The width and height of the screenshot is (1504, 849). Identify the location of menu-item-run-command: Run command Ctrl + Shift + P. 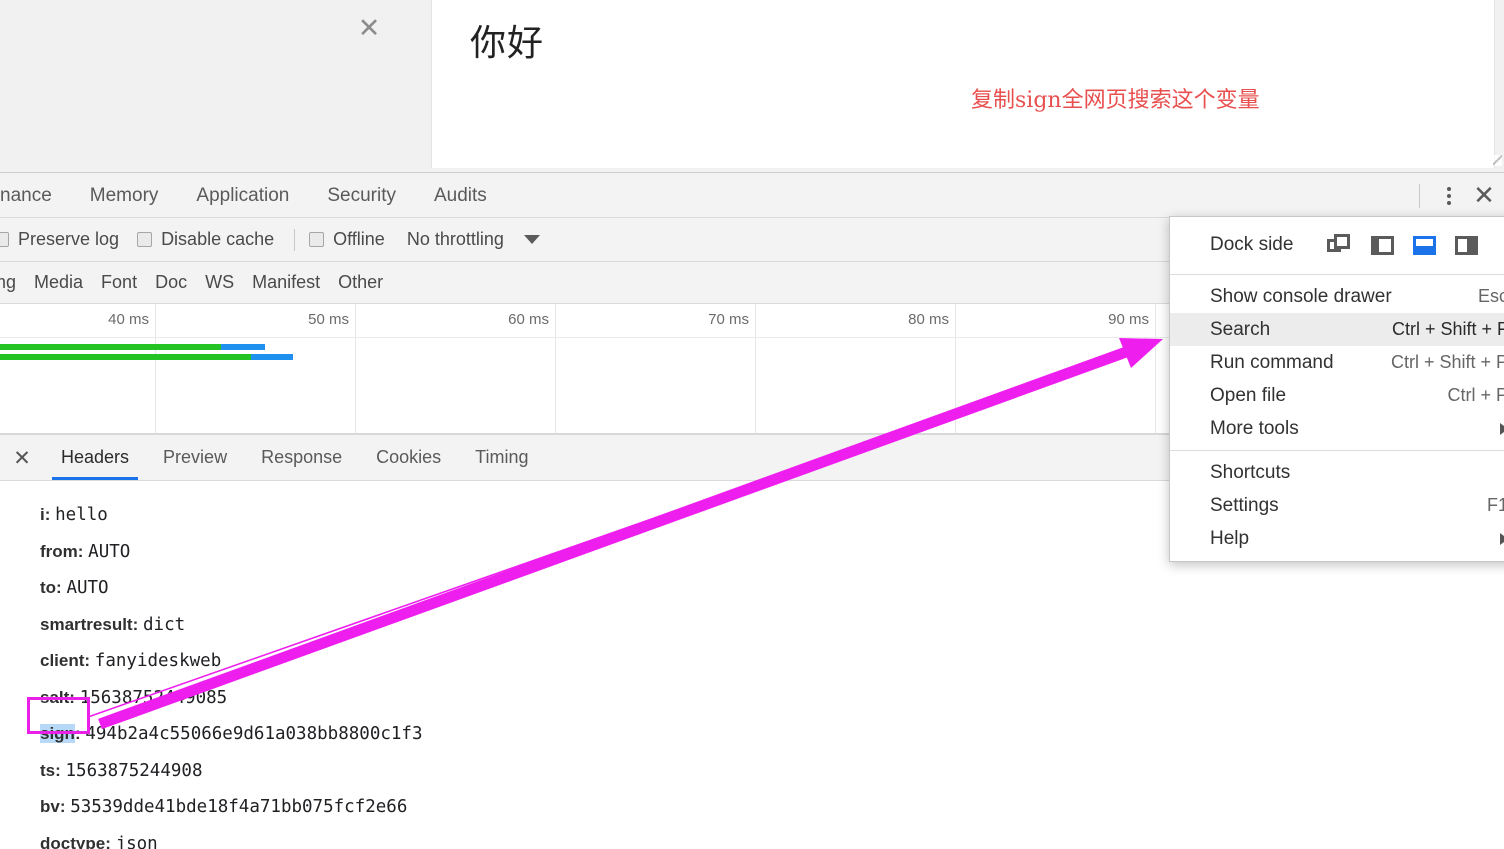
(1337, 362).